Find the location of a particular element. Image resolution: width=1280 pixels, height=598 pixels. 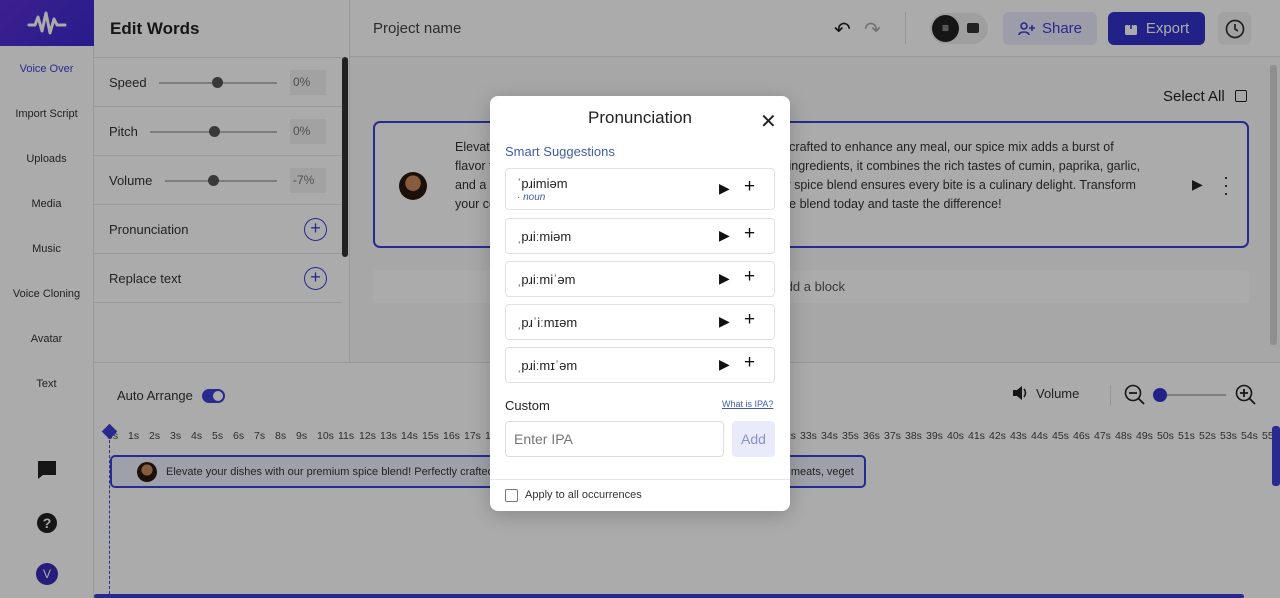

suggestion-item: ˌpɹiːmɪˈəm ▶ + is located at coordinates (640, 365).